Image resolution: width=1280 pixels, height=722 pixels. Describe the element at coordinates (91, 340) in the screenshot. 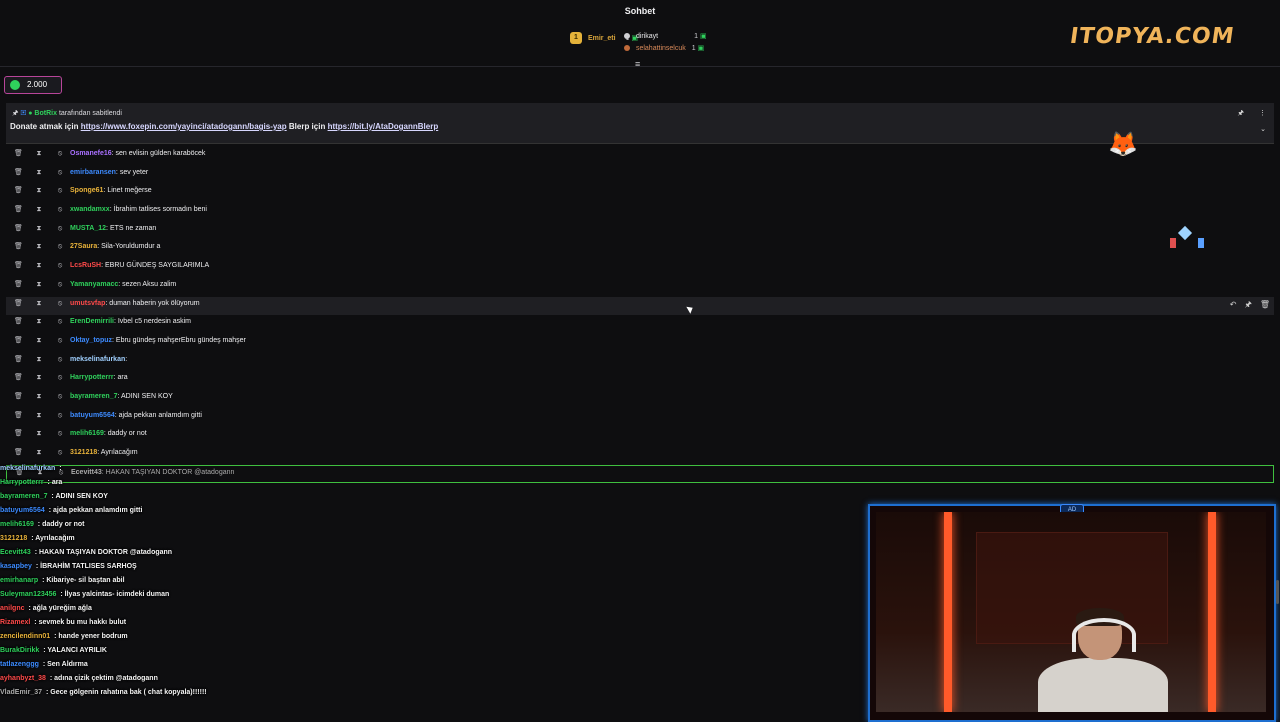

I see `chat-username: Oktay_topuz` at that location.